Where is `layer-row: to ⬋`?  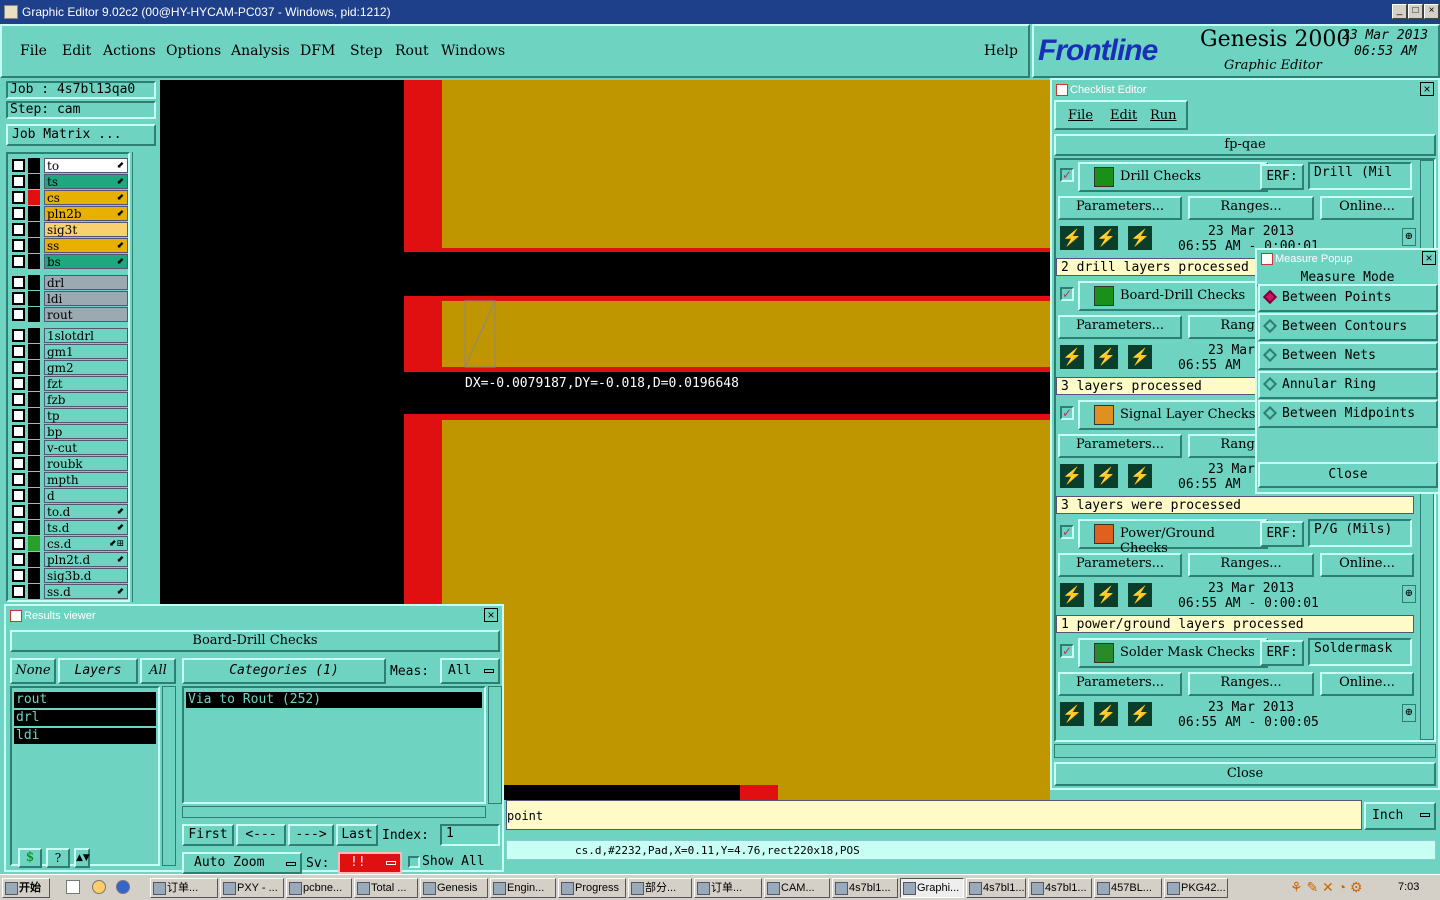 layer-row: to ⬋ is located at coordinates (70, 165).